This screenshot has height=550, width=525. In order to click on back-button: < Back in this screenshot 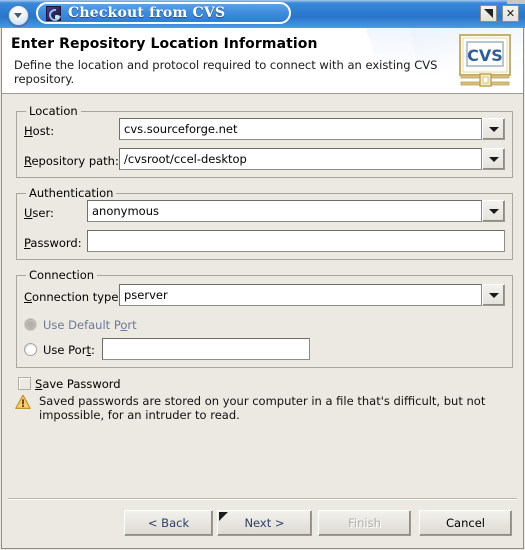, I will do `click(168, 523)`.